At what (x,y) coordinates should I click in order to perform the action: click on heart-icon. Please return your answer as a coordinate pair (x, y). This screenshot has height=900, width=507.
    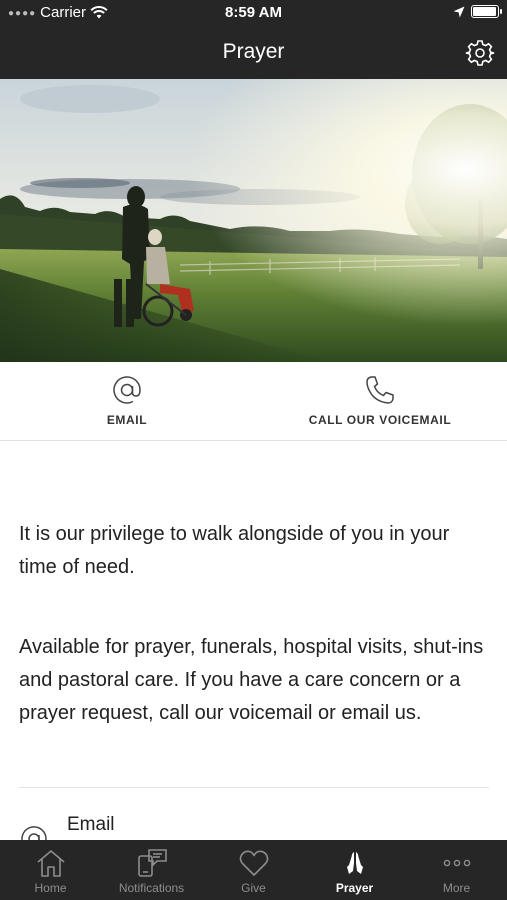
    Looking at the image, I should click on (253, 863).